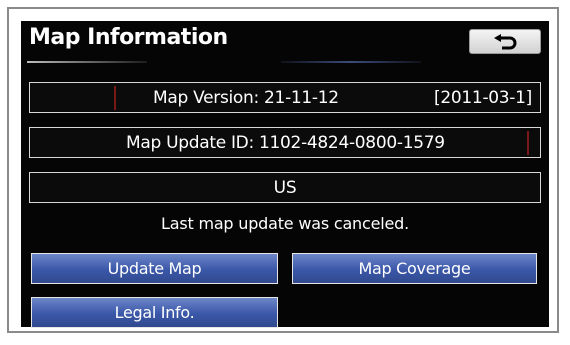 The width and height of the screenshot is (570, 345). I want to click on map-version-value: 21-11-12, so click(301, 97).